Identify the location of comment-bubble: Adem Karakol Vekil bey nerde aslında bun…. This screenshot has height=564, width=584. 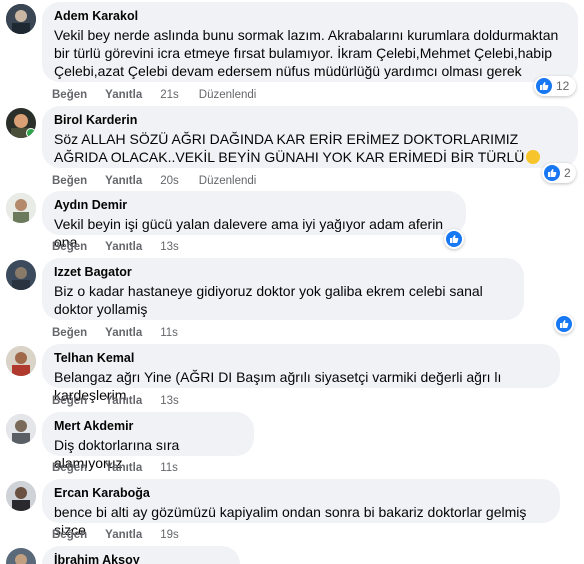
(310, 42).